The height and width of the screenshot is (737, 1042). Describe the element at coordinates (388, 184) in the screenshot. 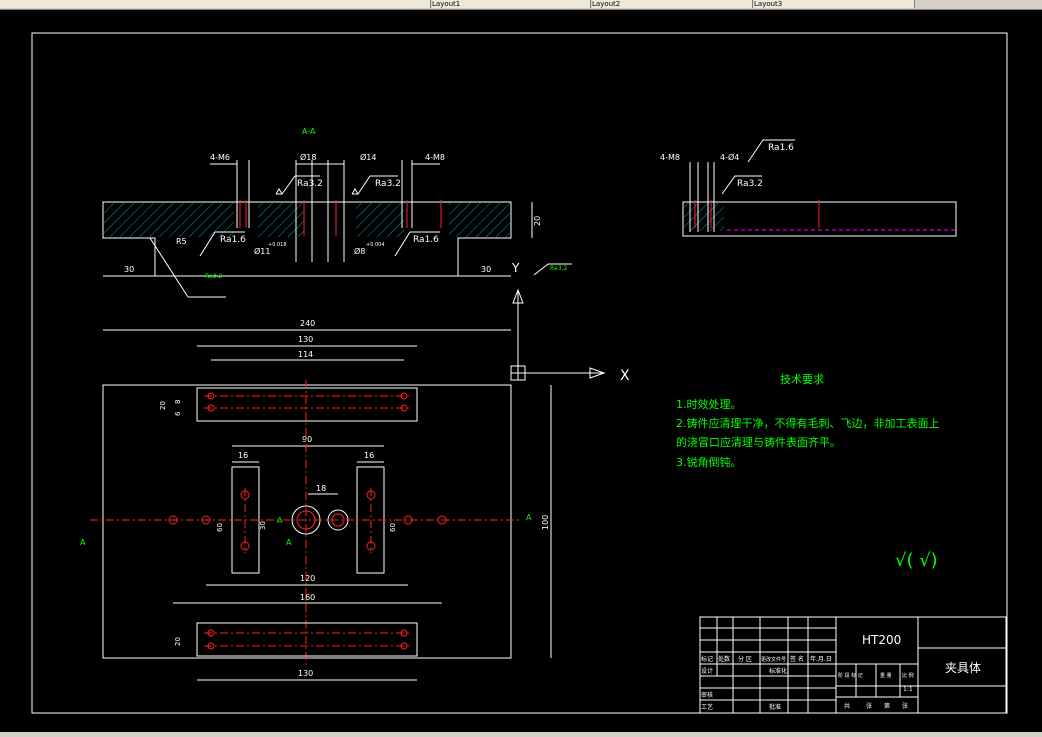

I see `rough-ra32-b: Ra3.2` at that location.